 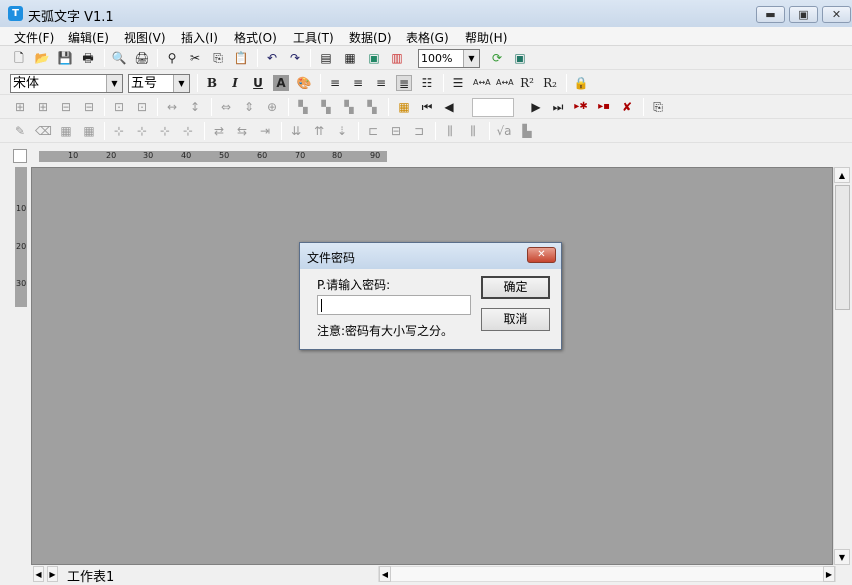 What do you see at coordinates (172, 107) in the screenshot?
I see `col-width-icon: ↔` at bounding box center [172, 107].